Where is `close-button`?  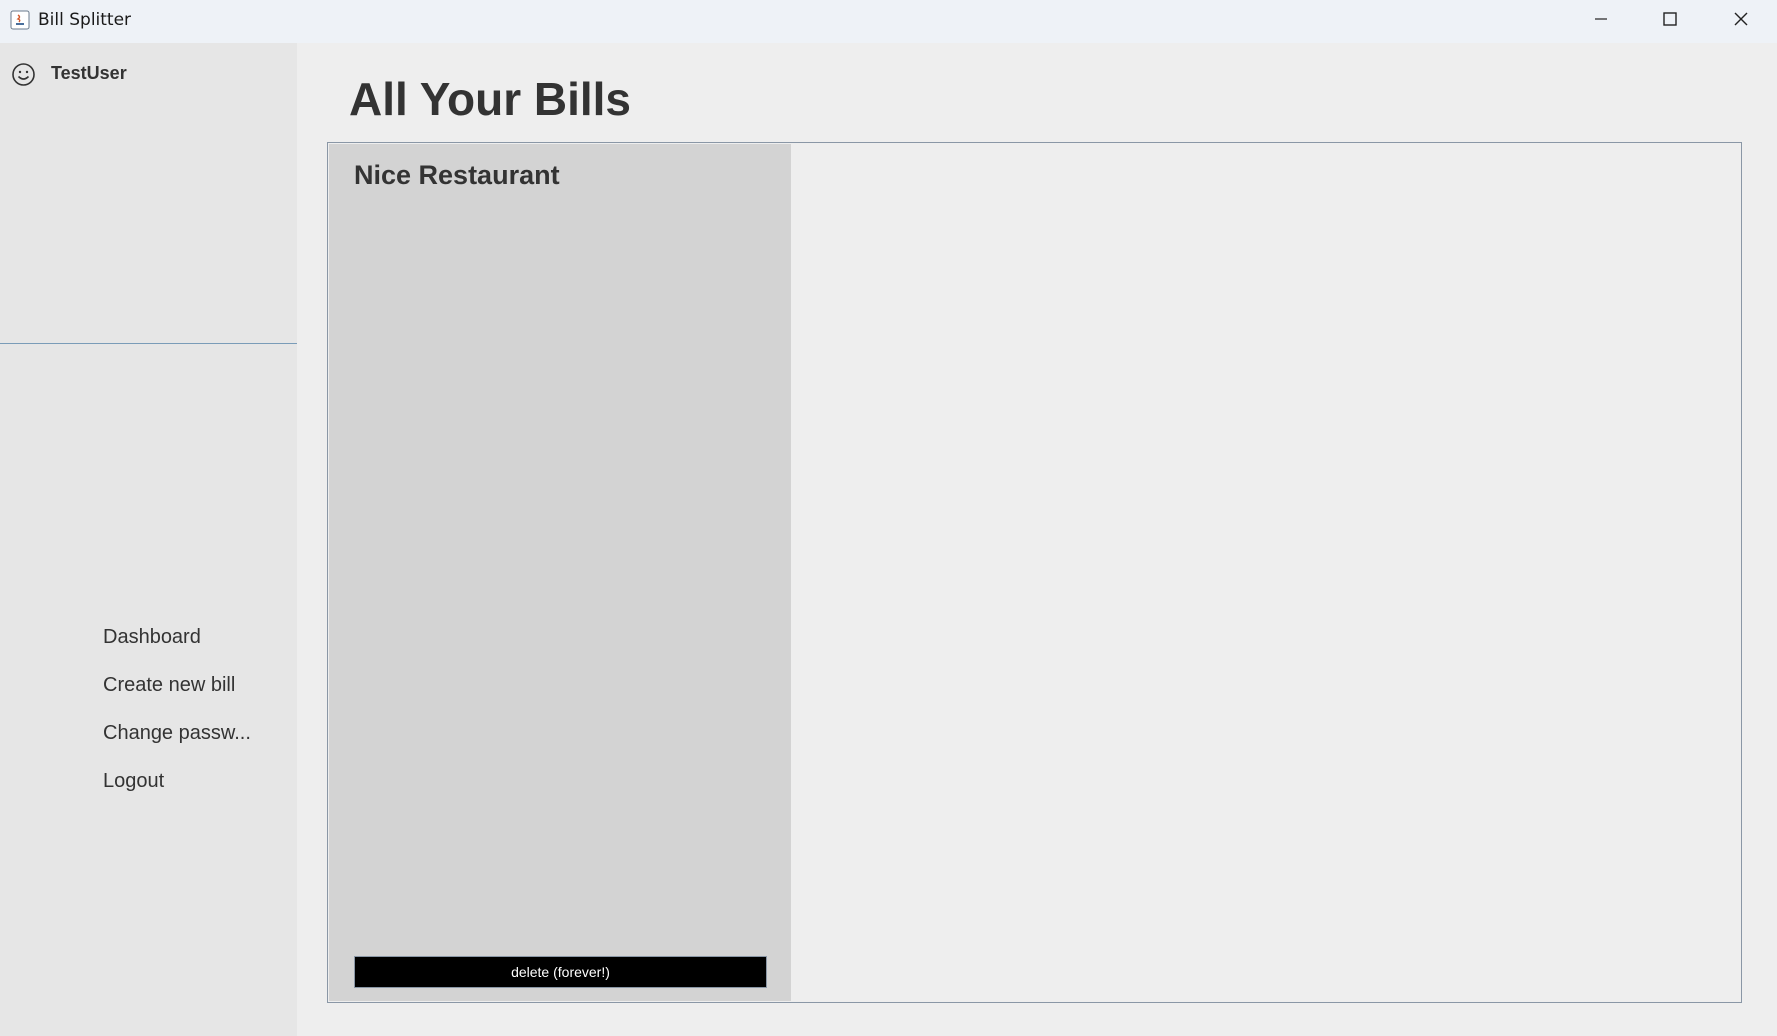 close-button is located at coordinates (1741, 21).